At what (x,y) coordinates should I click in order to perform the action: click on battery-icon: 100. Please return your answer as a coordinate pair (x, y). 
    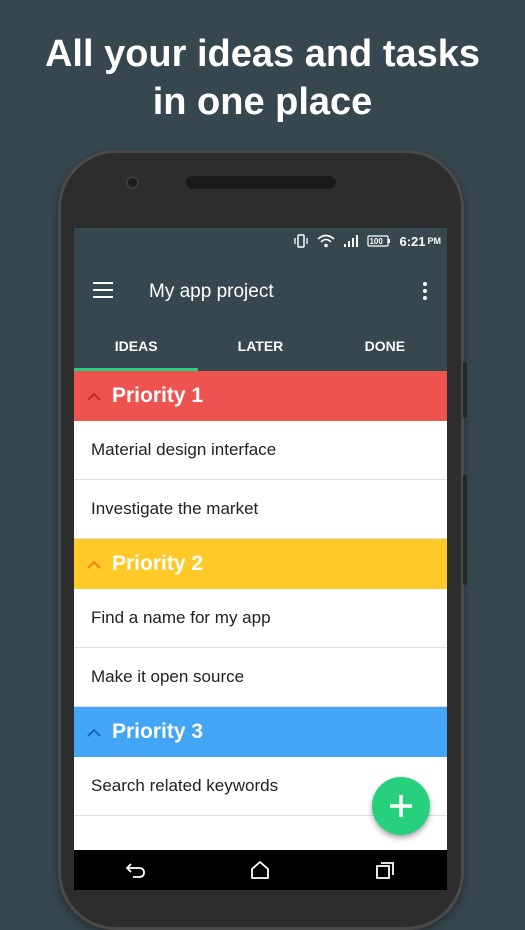
    Looking at the image, I should click on (379, 241).